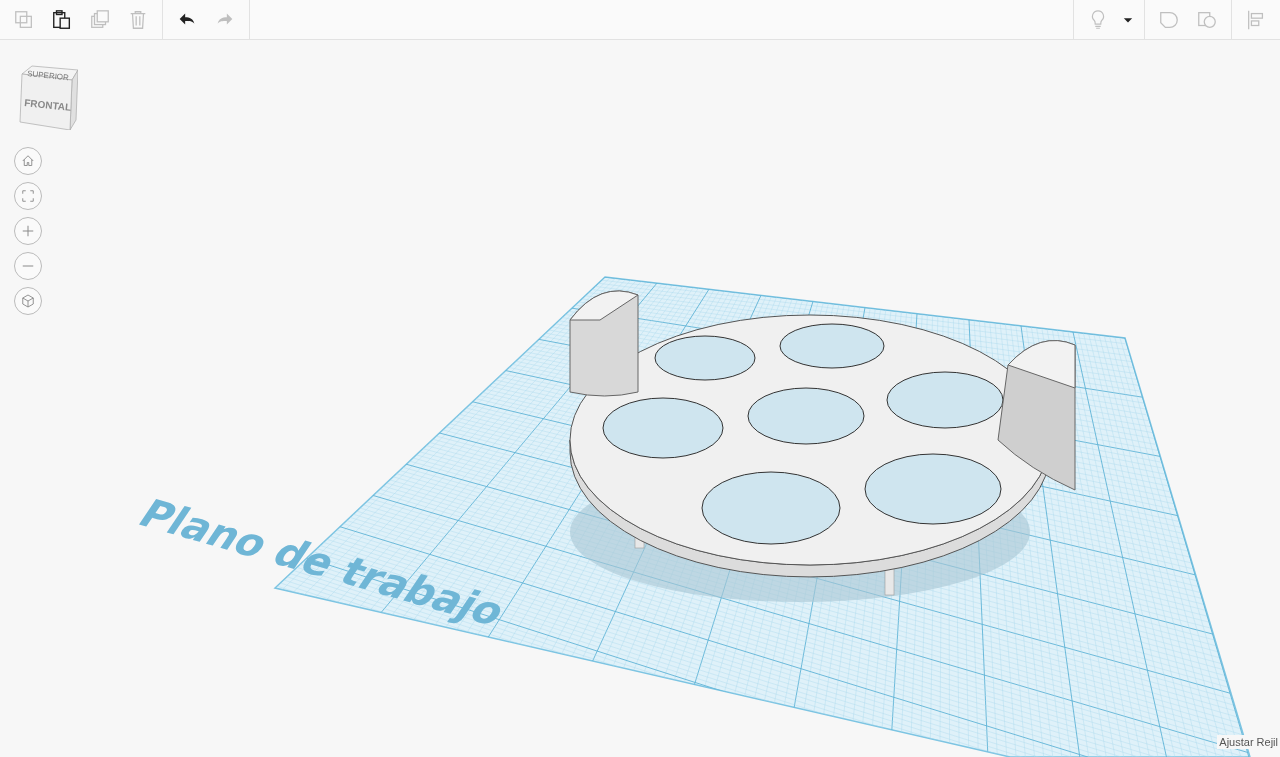 This screenshot has width=1280, height=757. Describe the element at coordinates (1248, 742) in the screenshot. I see `snap-grid-label: Ajustar Rejil` at that location.